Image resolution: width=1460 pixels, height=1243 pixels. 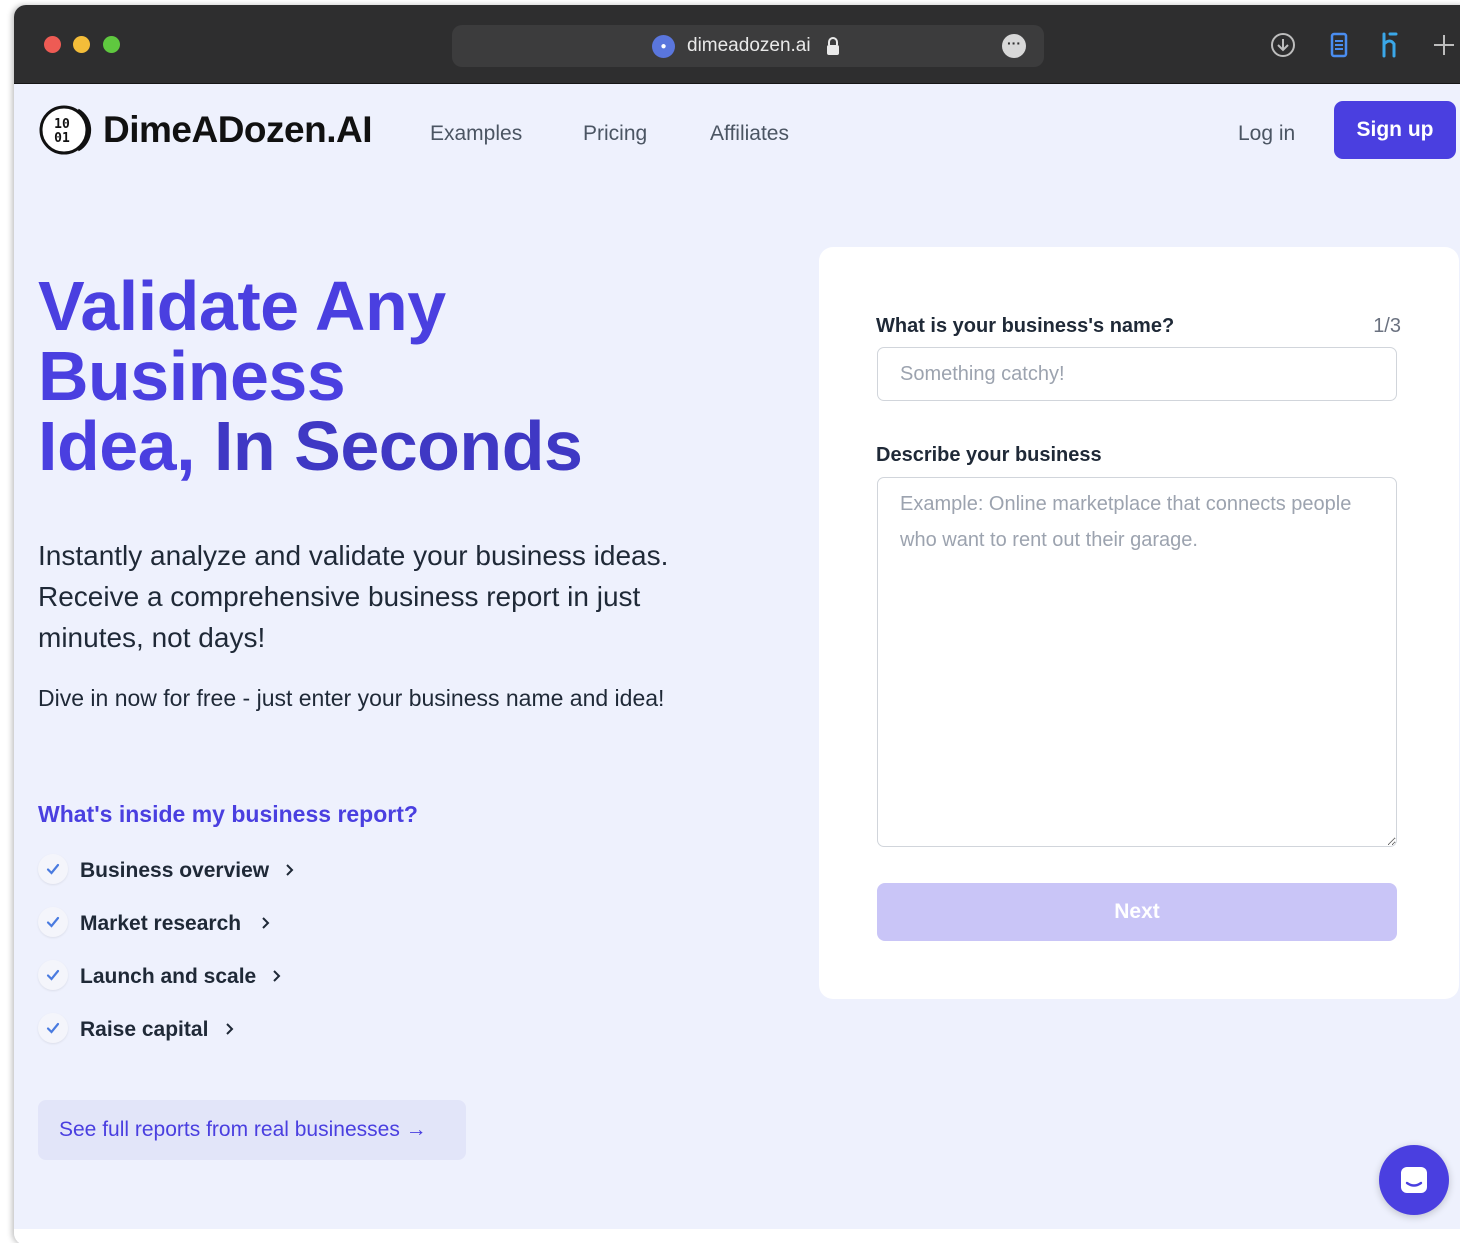 I want to click on nav-link-examples: Examples, so click(x=476, y=134).